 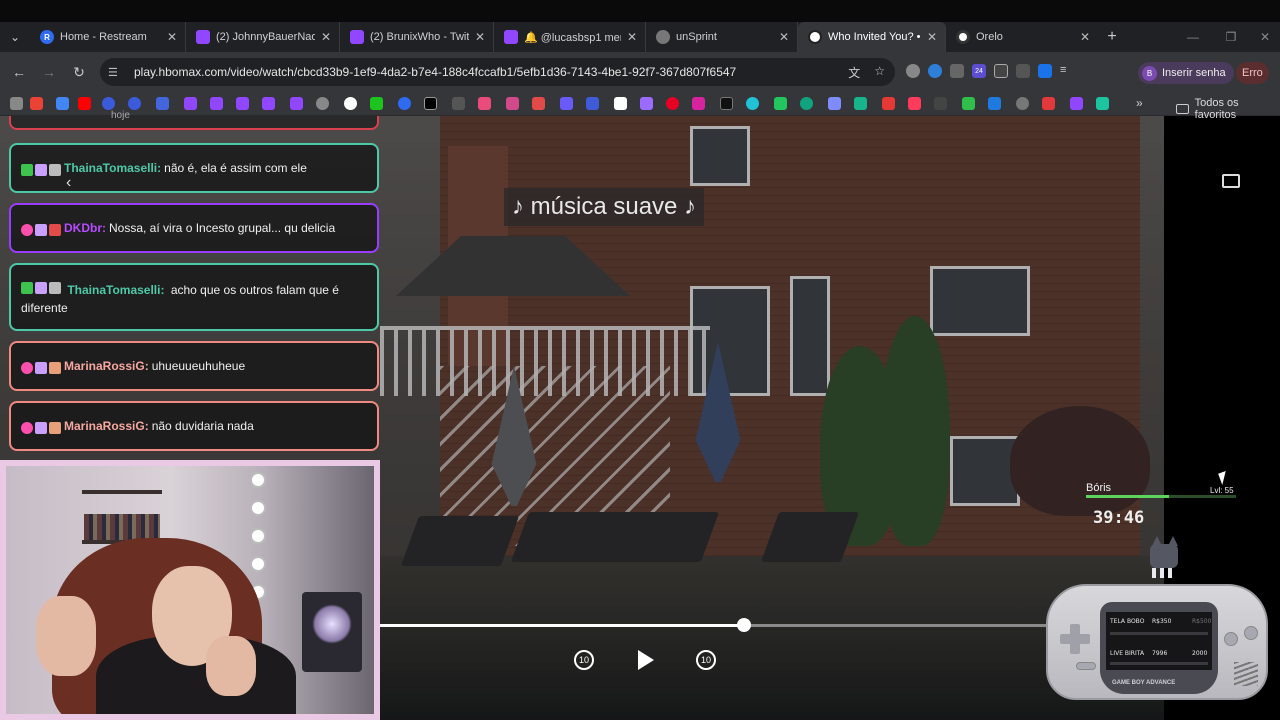 What do you see at coordinates (79, 72) in the screenshot?
I see `reload-icon: ↻` at bounding box center [79, 72].